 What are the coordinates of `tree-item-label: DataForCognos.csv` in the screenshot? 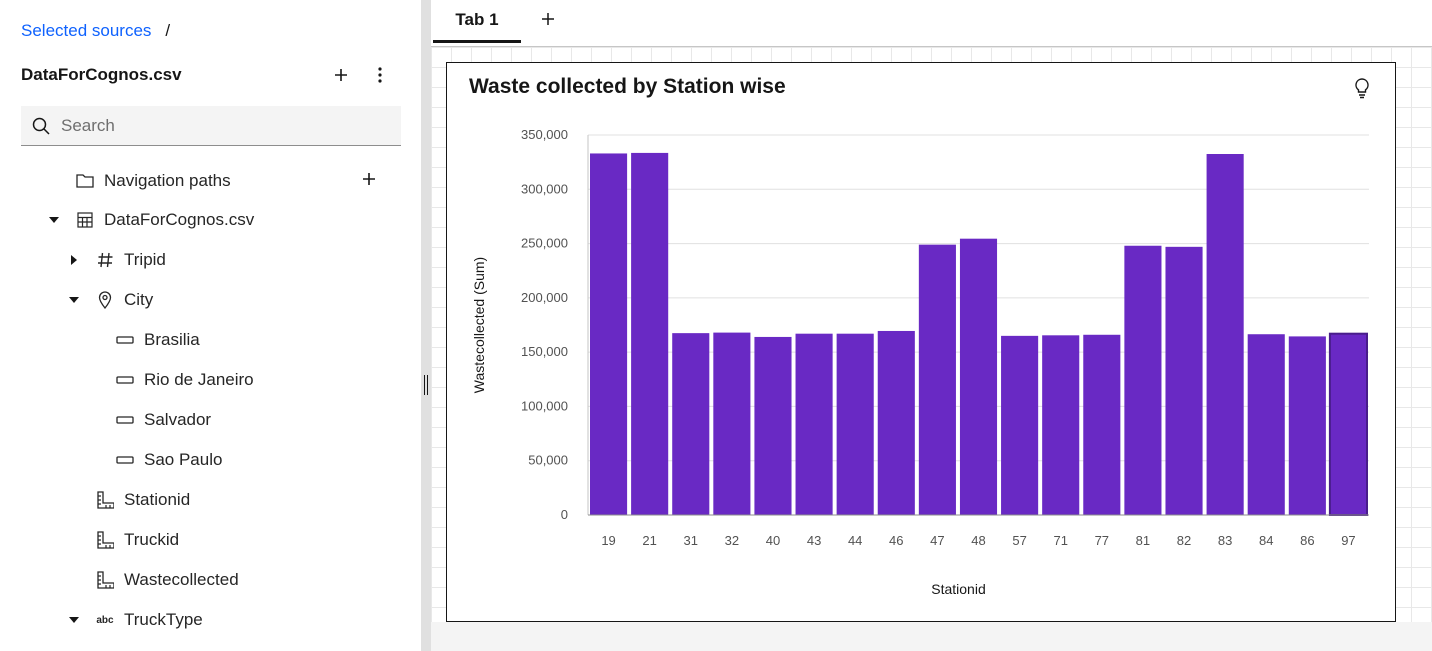 It's located at (179, 219).